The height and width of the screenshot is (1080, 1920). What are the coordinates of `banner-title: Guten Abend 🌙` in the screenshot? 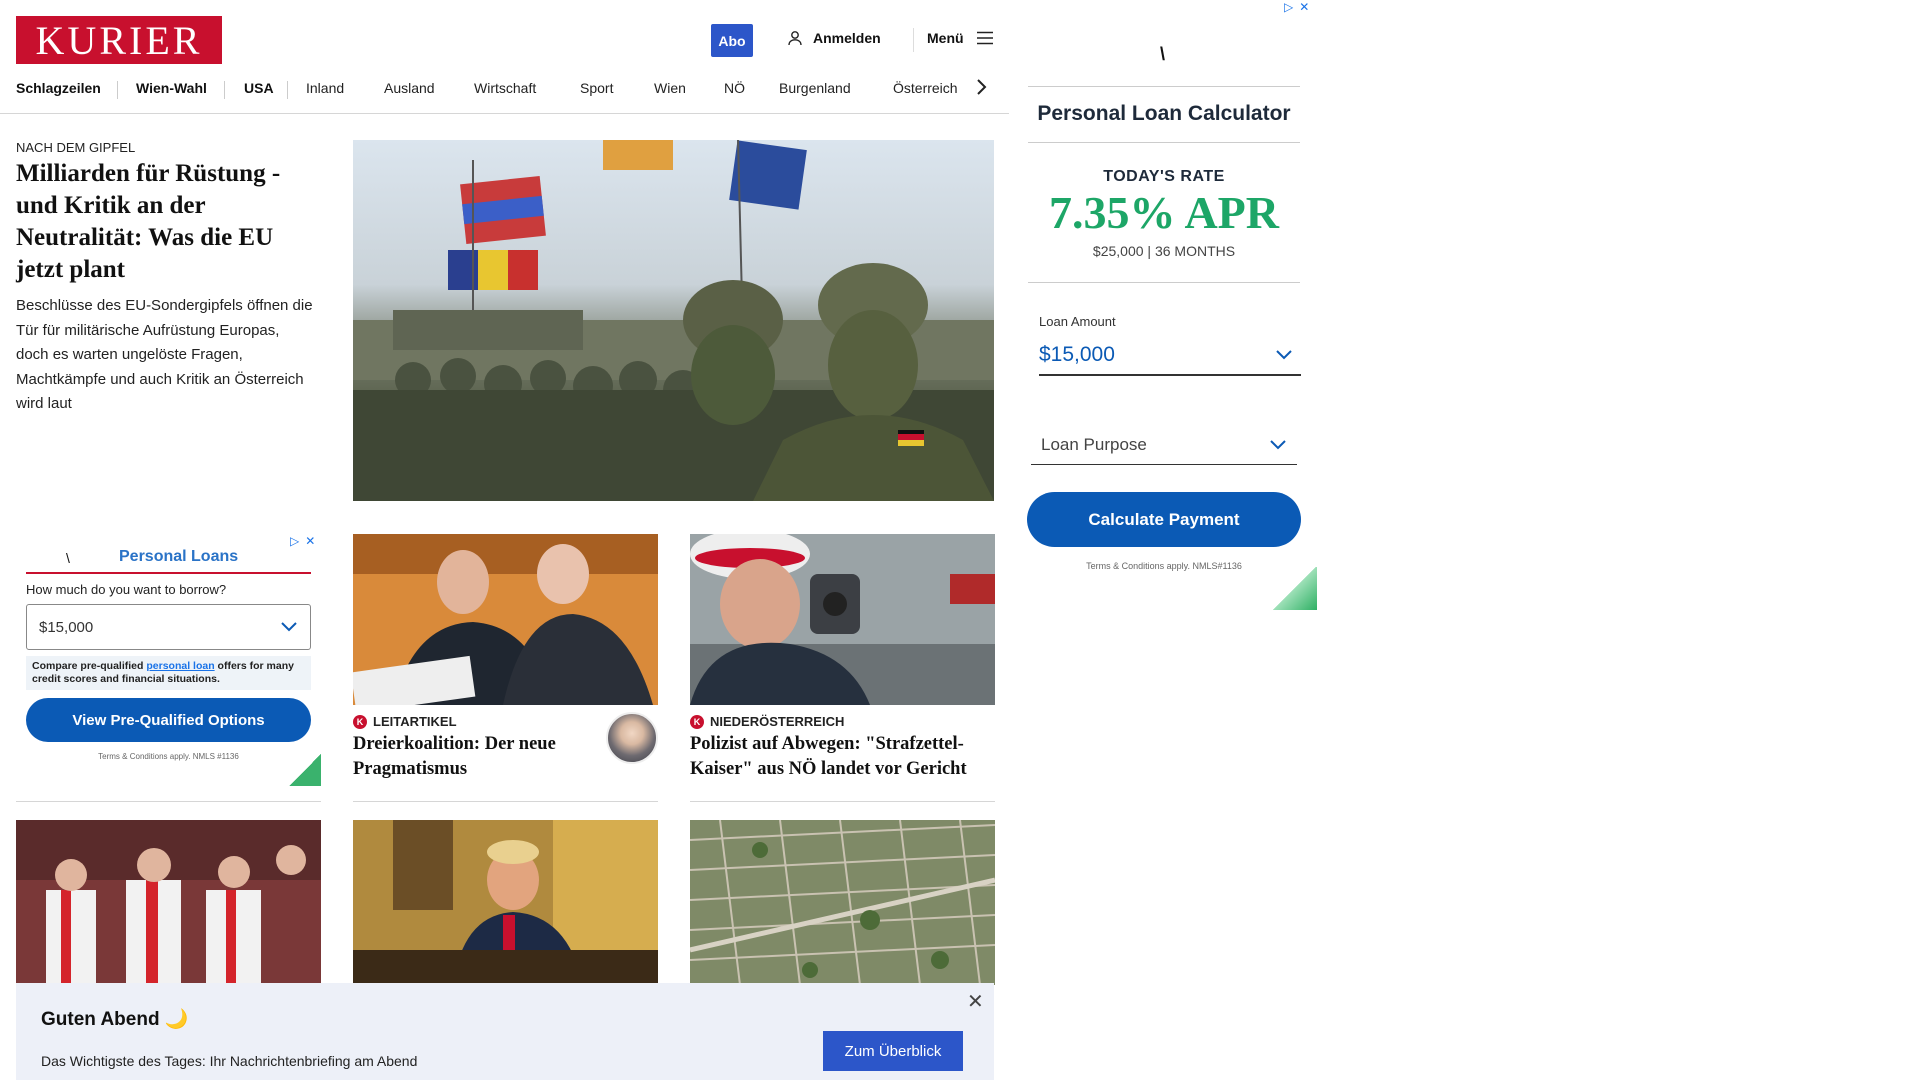 It's located at (115, 1019).